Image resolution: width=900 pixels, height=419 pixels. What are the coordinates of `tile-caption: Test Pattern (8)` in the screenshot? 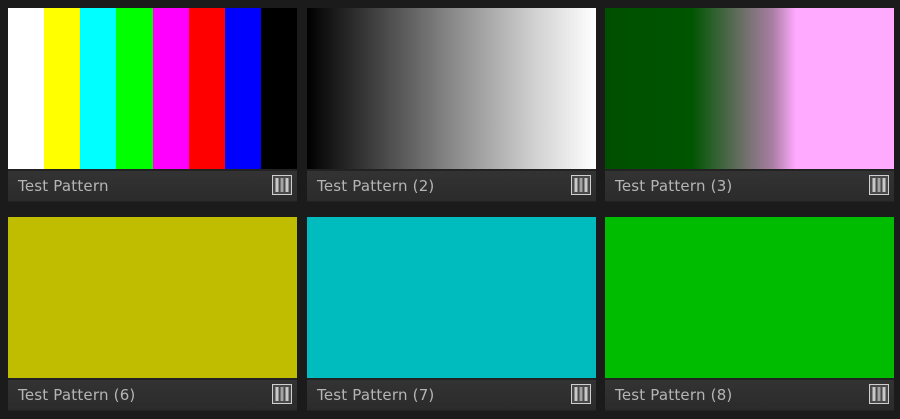 It's located at (749, 395).